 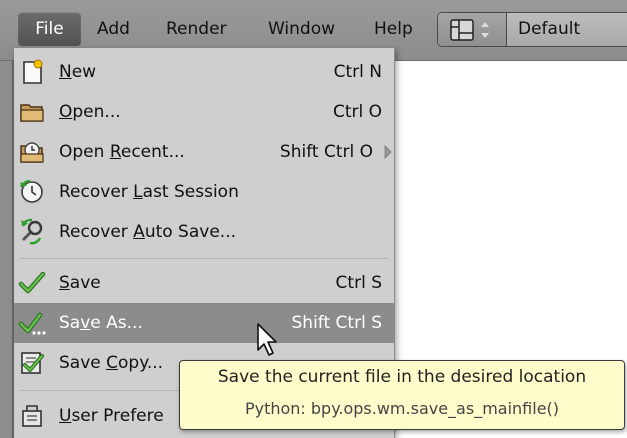 What do you see at coordinates (204, 323) in the screenshot?
I see `menu-item-save-as: Save As... Shift Ctrl S` at bounding box center [204, 323].